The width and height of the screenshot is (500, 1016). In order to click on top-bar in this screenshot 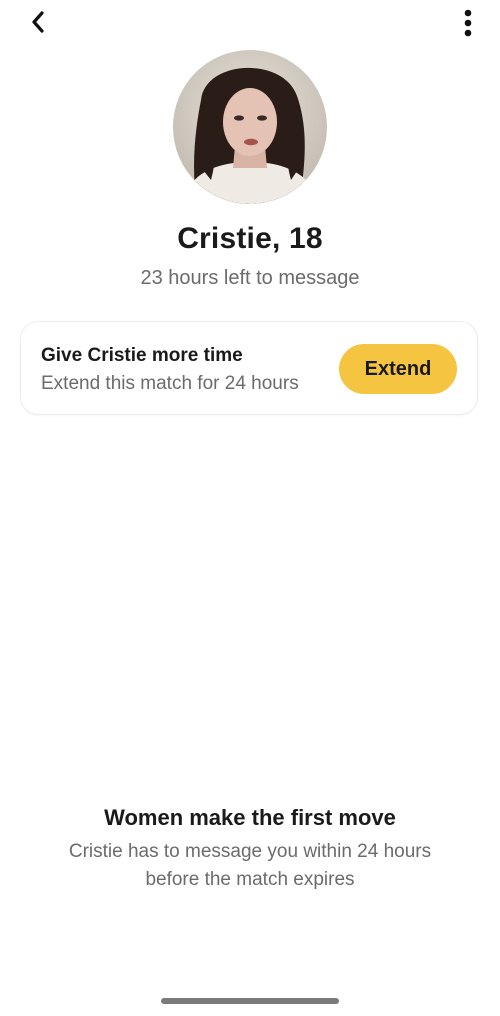, I will do `click(250, 24)`.